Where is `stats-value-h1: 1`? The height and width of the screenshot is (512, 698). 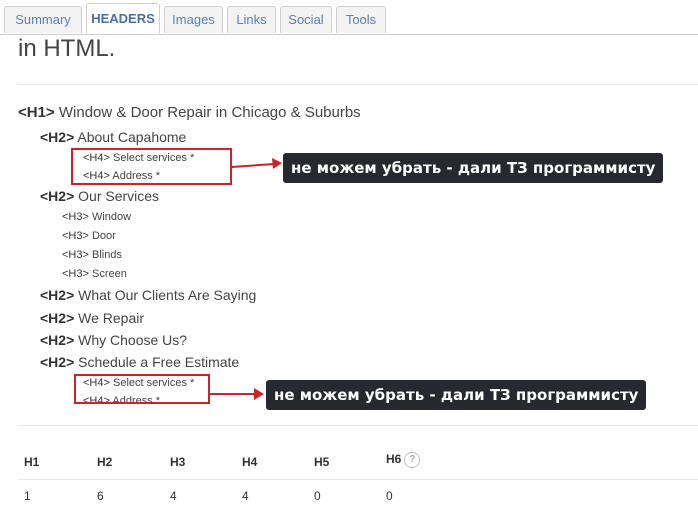 stats-value-h1: 1 is located at coordinates (27, 496).